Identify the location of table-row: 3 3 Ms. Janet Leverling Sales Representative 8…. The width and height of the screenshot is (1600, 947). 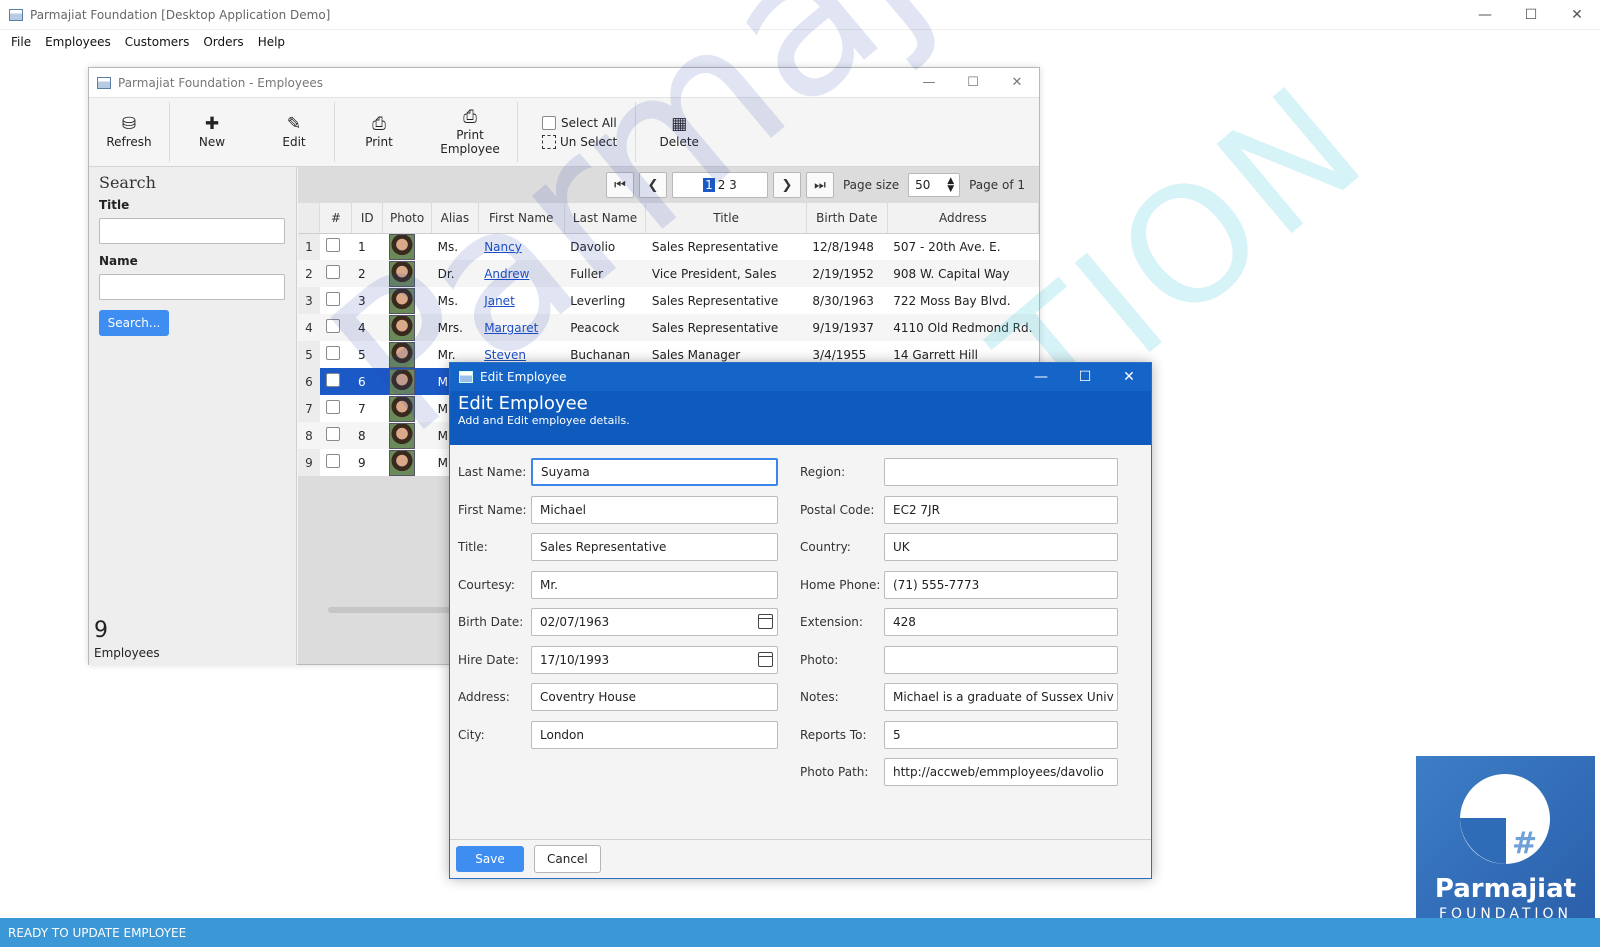
(668, 300).